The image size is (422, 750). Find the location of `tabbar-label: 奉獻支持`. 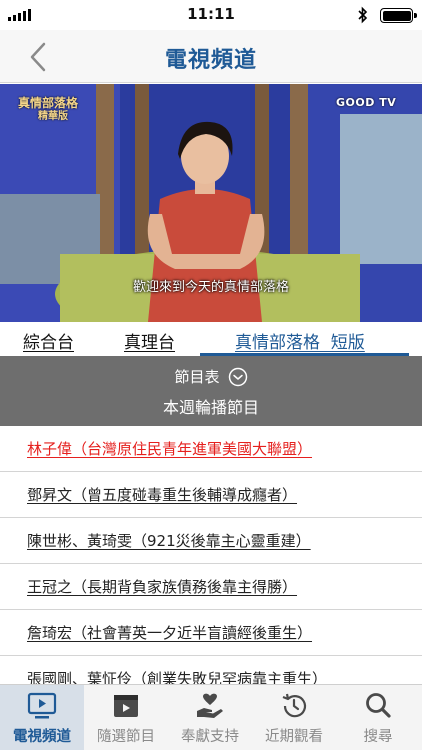

tabbar-label: 奉獻支持 is located at coordinates (210, 737).